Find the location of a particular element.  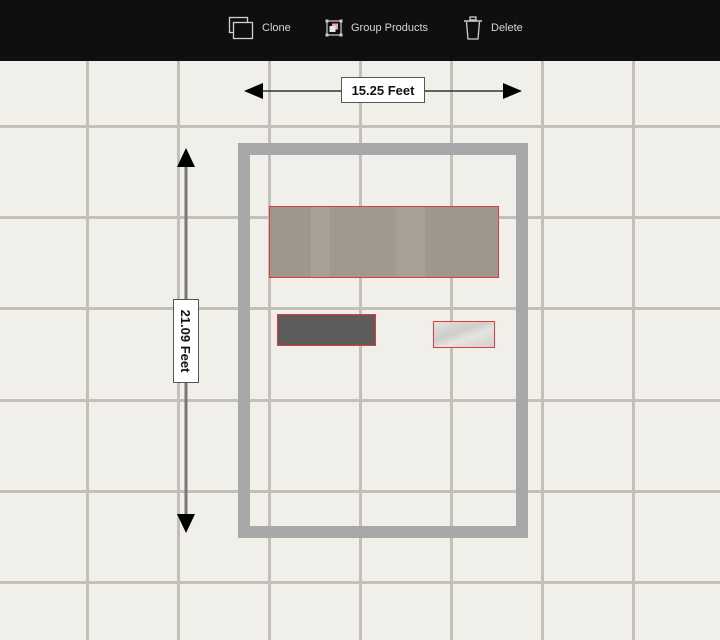

group-products-icon is located at coordinates (334, 28).